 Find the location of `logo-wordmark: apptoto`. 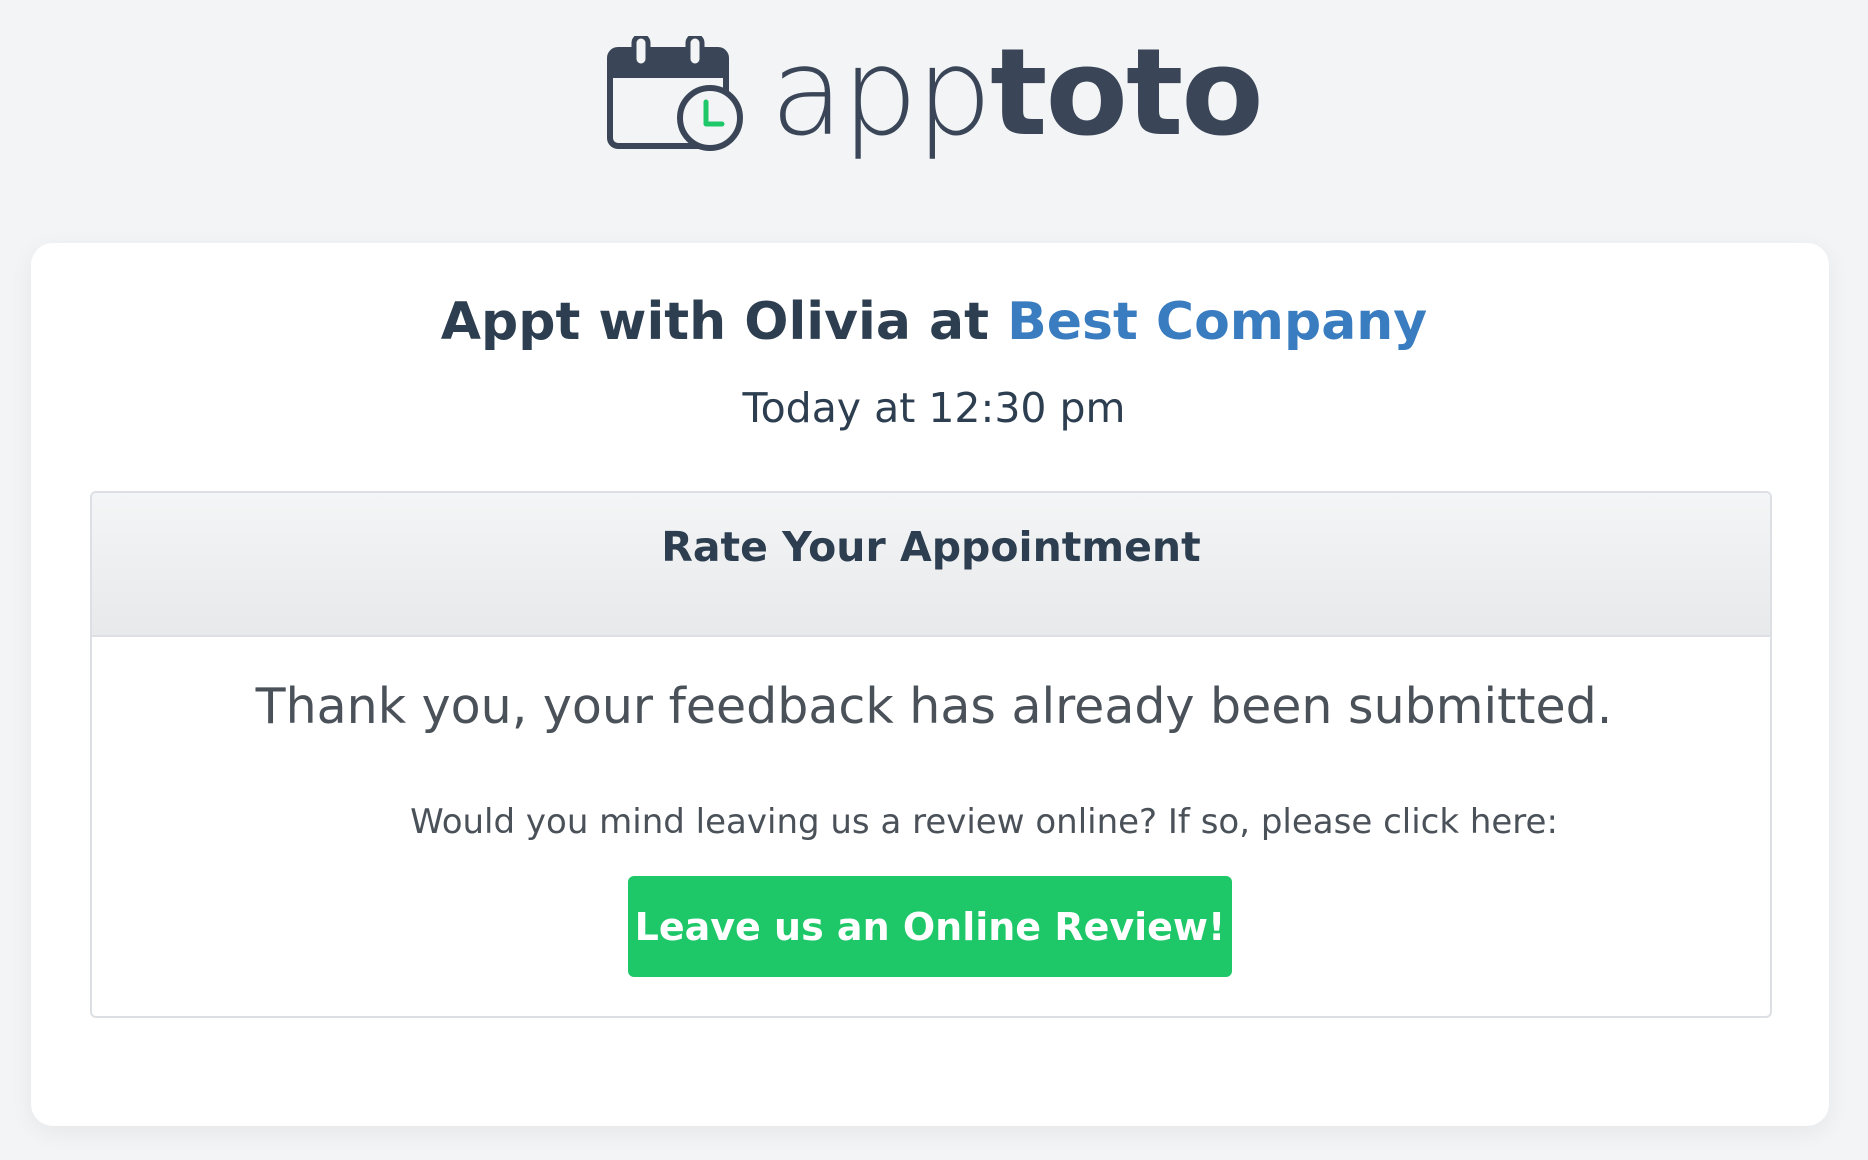

logo-wordmark: apptoto is located at coordinates (1016, 94).